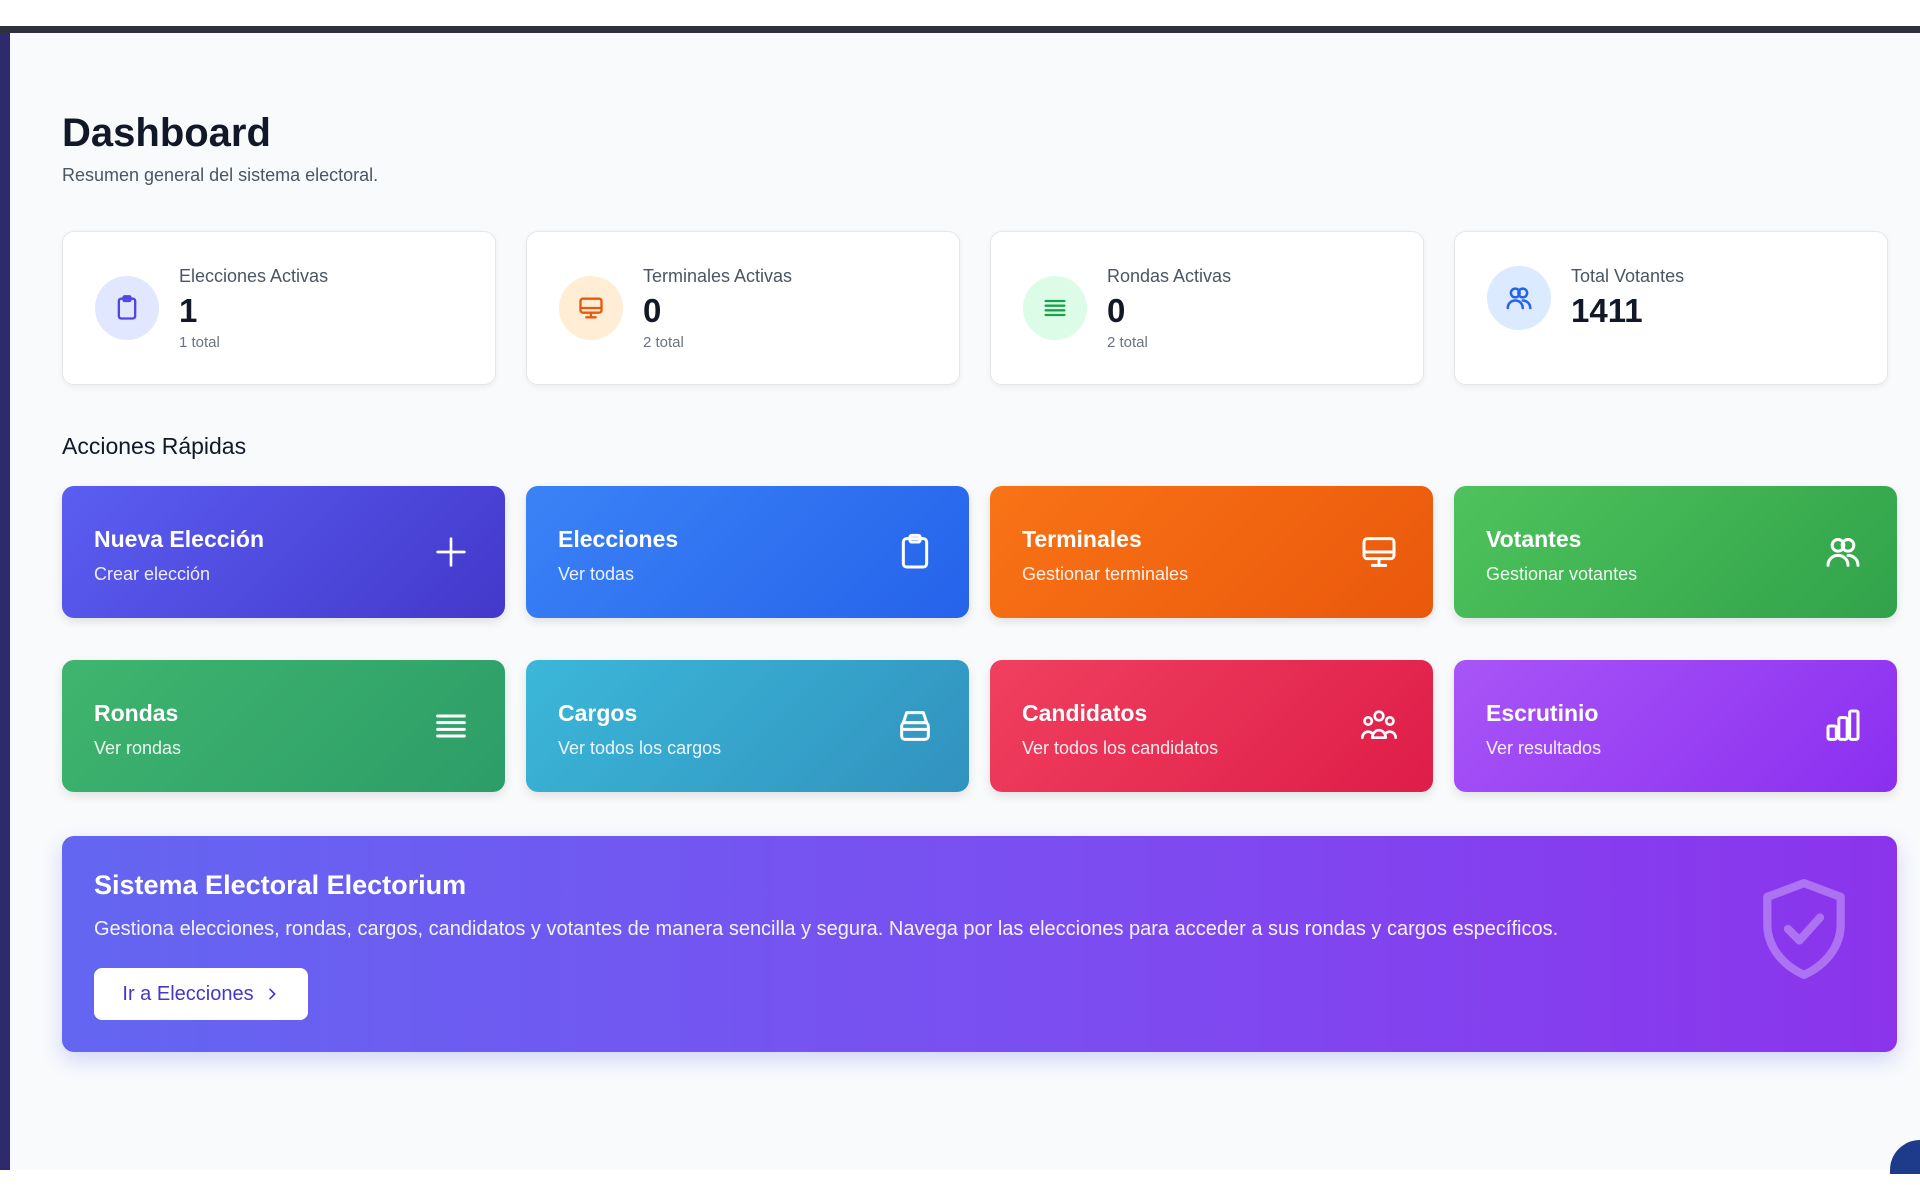 Image resolution: width=1920 pixels, height=1200 pixels. What do you see at coordinates (1105, 574) in the screenshot?
I see `action-subtitle: Gestionar terminales` at bounding box center [1105, 574].